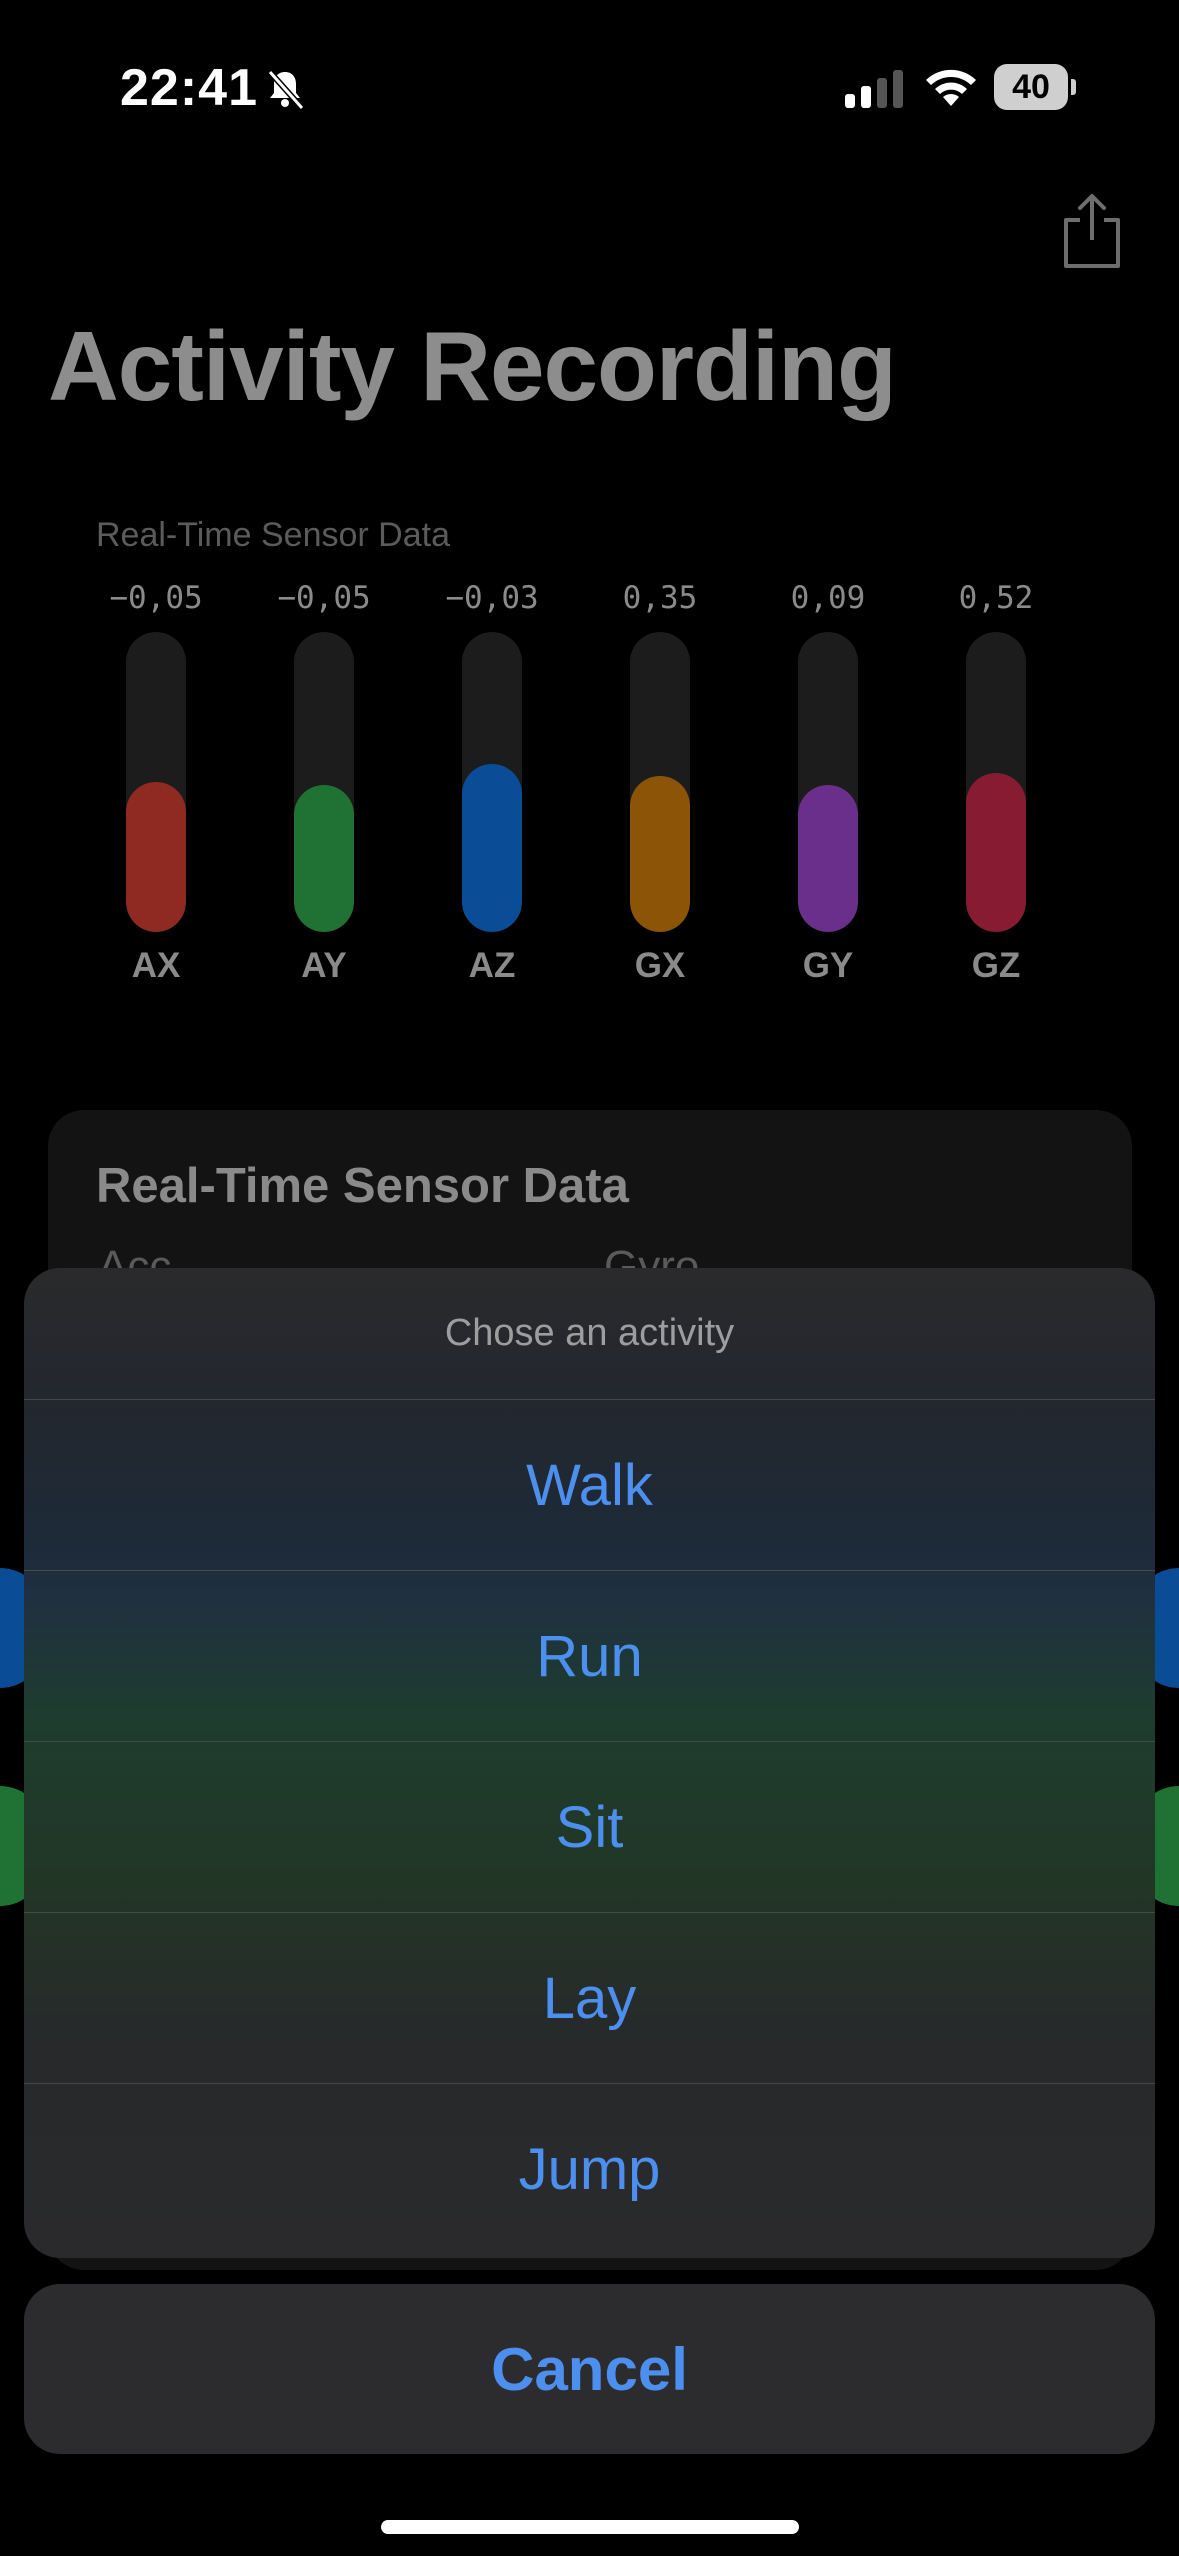 The image size is (1179, 2556). What do you see at coordinates (951, 87) in the screenshot?
I see `wifi-icon` at bounding box center [951, 87].